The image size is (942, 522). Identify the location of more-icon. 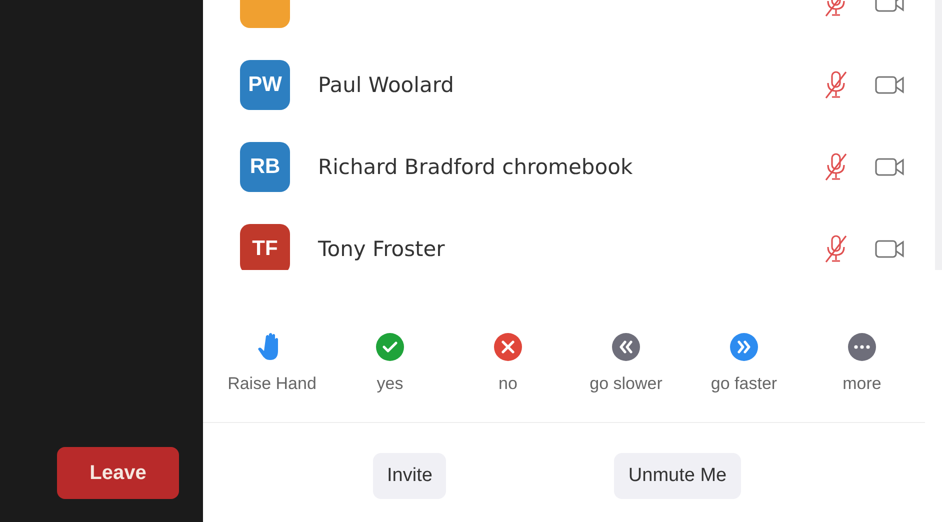
(862, 347).